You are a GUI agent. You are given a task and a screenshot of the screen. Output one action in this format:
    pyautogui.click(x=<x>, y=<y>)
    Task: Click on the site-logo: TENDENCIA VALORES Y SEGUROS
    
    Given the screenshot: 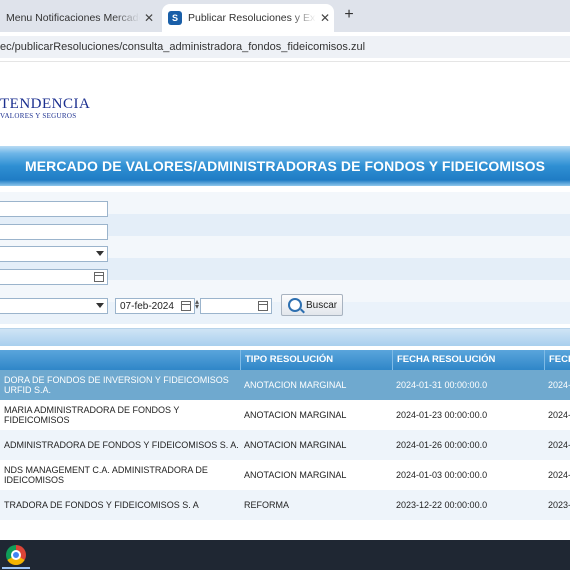 What is the action you would take?
    pyautogui.click(x=45, y=108)
    